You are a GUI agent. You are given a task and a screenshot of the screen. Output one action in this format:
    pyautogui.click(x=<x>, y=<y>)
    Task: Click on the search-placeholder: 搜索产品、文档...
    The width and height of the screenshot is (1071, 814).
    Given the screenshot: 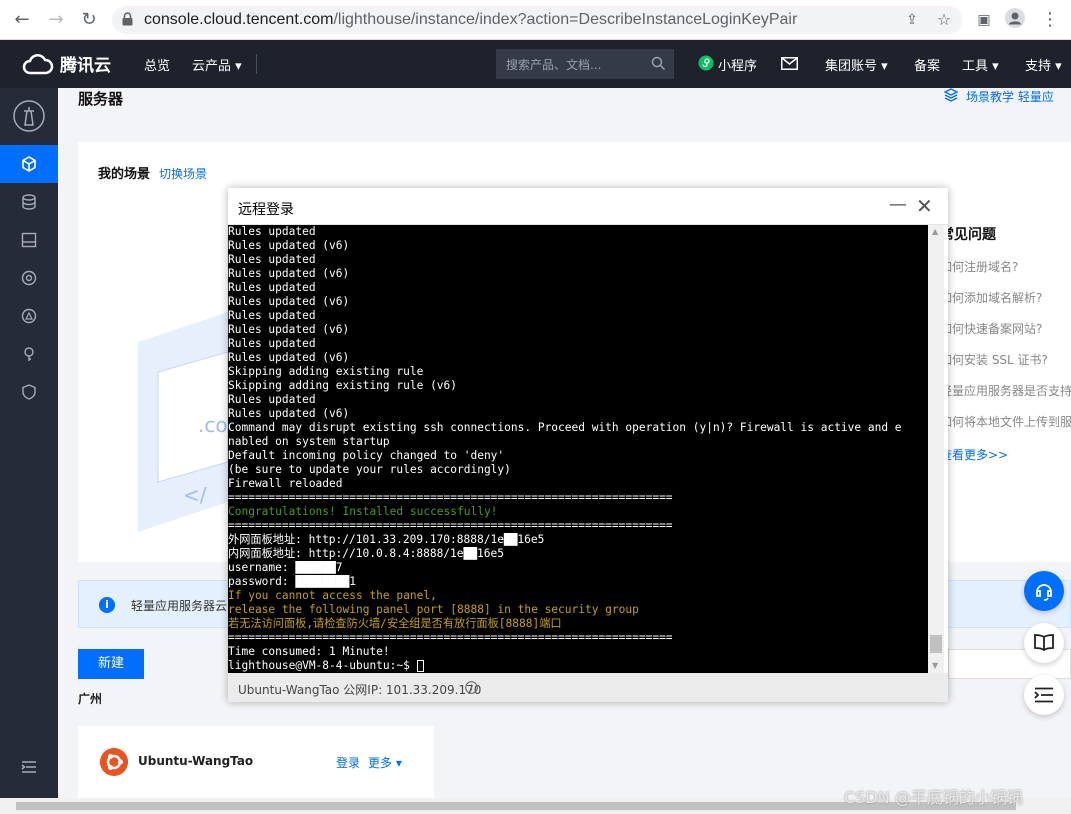 What is the action you would take?
    pyautogui.click(x=554, y=65)
    